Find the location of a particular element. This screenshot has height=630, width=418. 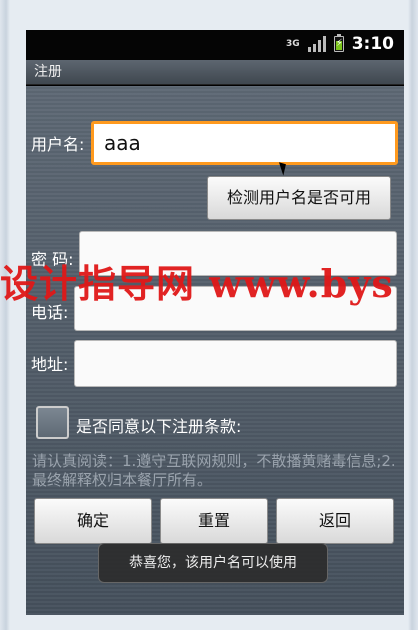

signal-strength-icon is located at coordinates (316, 44).